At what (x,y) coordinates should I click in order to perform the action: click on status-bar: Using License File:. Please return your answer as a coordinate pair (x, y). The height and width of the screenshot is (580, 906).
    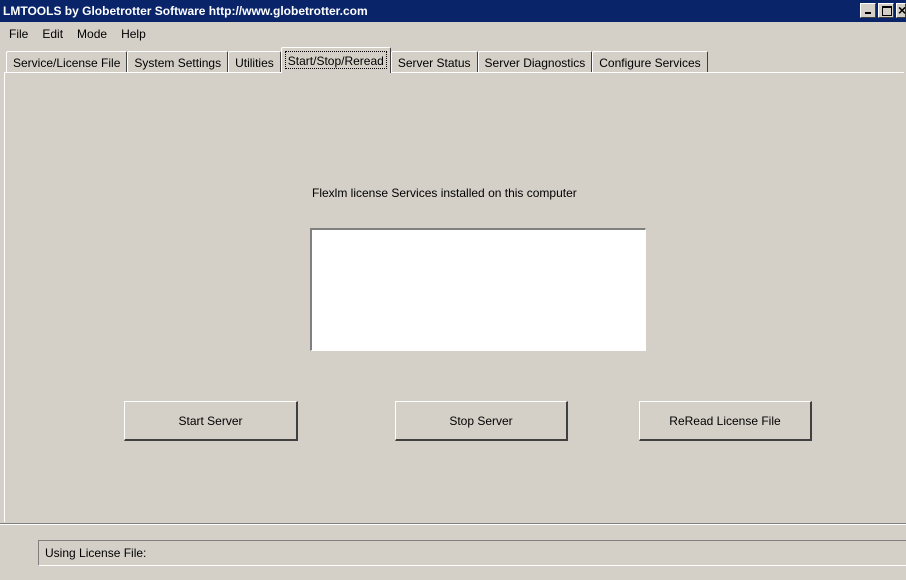
    Looking at the image, I should click on (472, 553).